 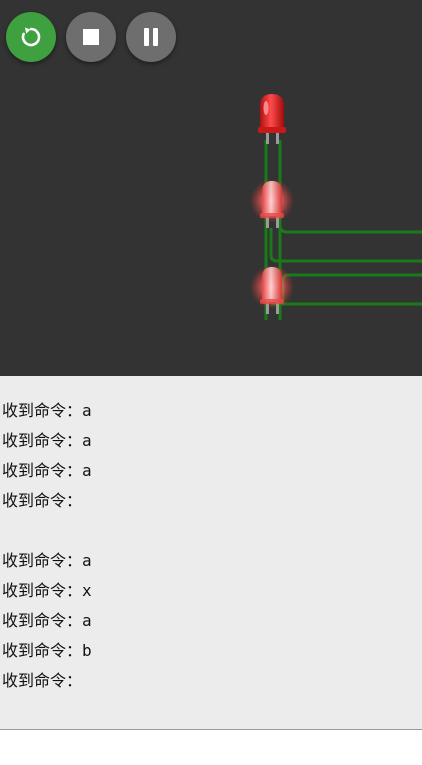 I want to click on stop-button, so click(x=91, y=37).